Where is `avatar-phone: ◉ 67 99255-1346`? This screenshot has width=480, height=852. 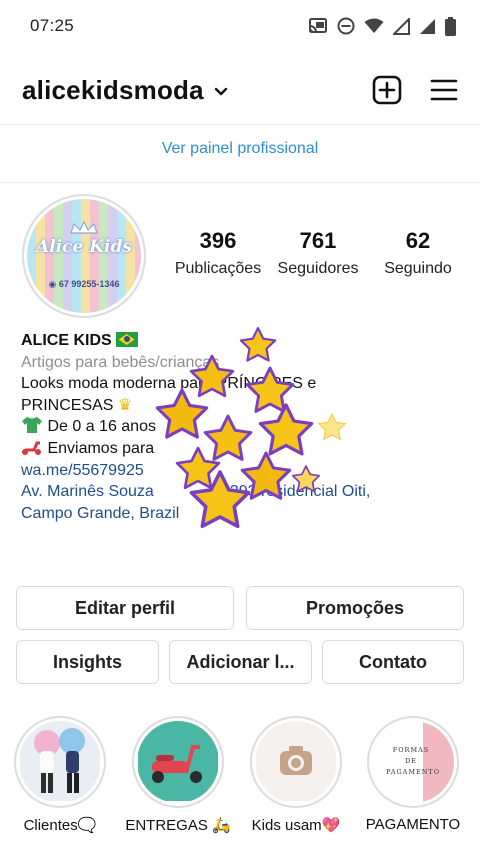 avatar-phone: ◉ 67 99255-1346 is located at coordinates (84, 284).